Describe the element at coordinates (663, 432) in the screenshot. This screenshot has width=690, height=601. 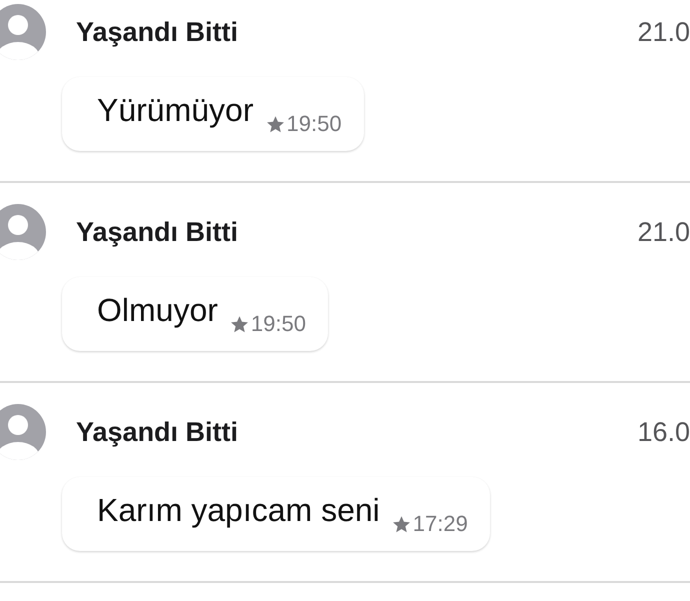
I see `message-date: 16.0` at that location.